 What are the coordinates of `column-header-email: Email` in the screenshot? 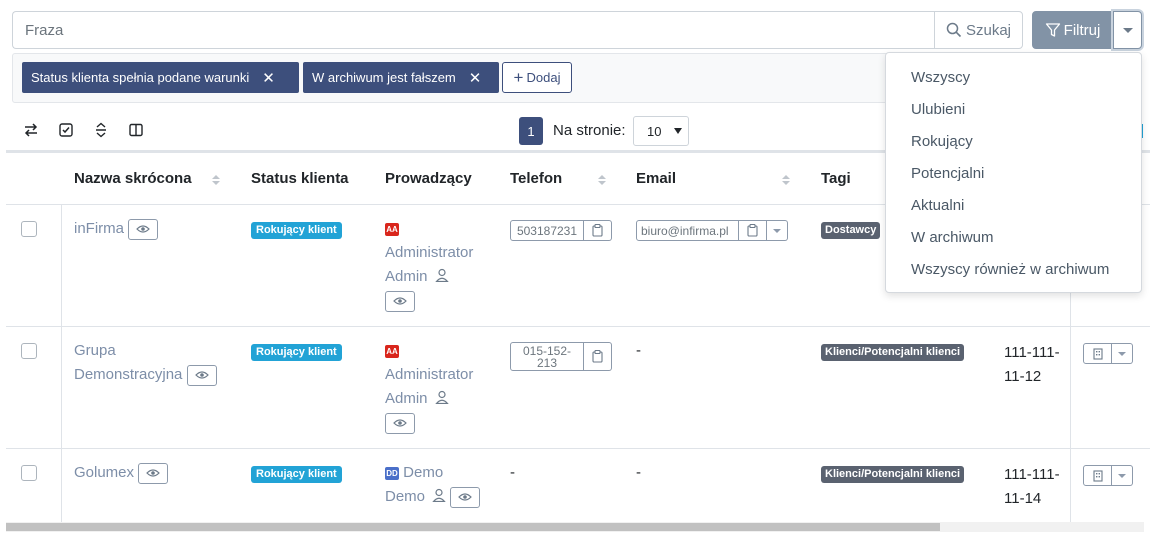 It's located at (656, 178).